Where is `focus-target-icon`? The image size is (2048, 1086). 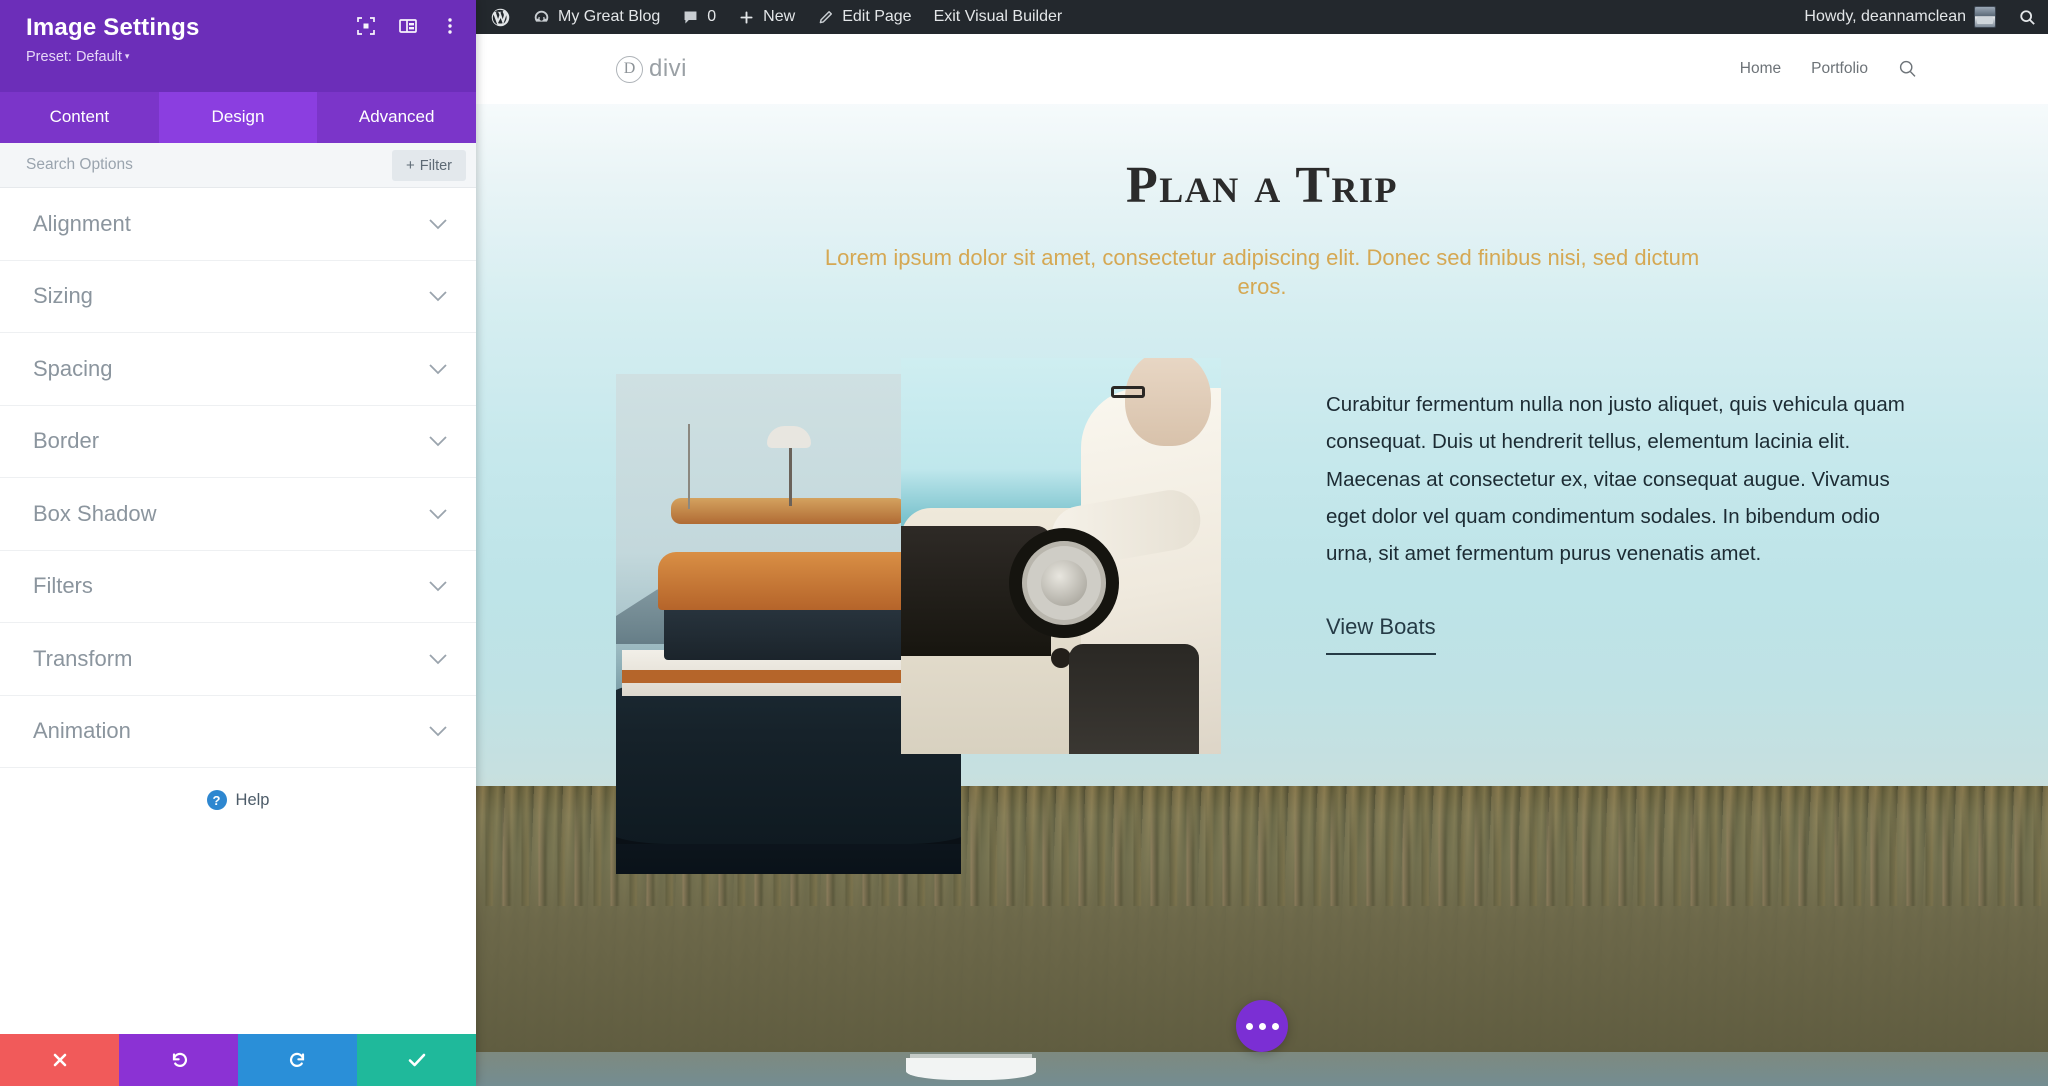
focus-target-icon is located at coordinates (366, 26).